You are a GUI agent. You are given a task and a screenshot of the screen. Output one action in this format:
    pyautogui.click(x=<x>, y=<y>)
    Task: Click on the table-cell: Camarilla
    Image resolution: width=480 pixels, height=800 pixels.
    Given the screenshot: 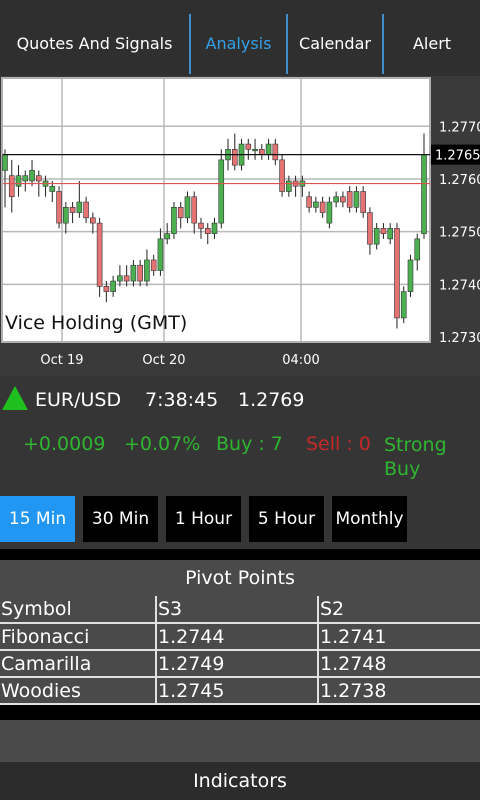 What is the action you would take?
    pyautogui.click(x=78, y=663)
    